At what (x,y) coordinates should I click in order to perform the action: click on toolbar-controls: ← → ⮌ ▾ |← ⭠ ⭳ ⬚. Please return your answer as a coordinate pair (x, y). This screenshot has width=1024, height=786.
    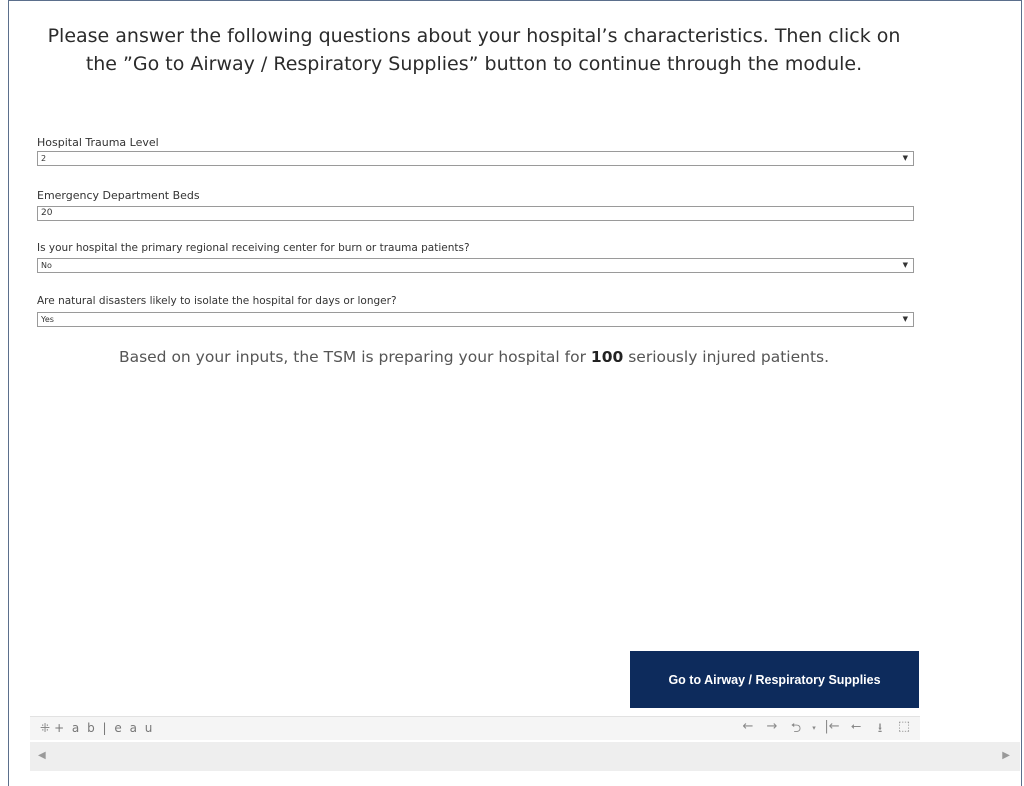
    Looking at the image, I should click on (826, 730).